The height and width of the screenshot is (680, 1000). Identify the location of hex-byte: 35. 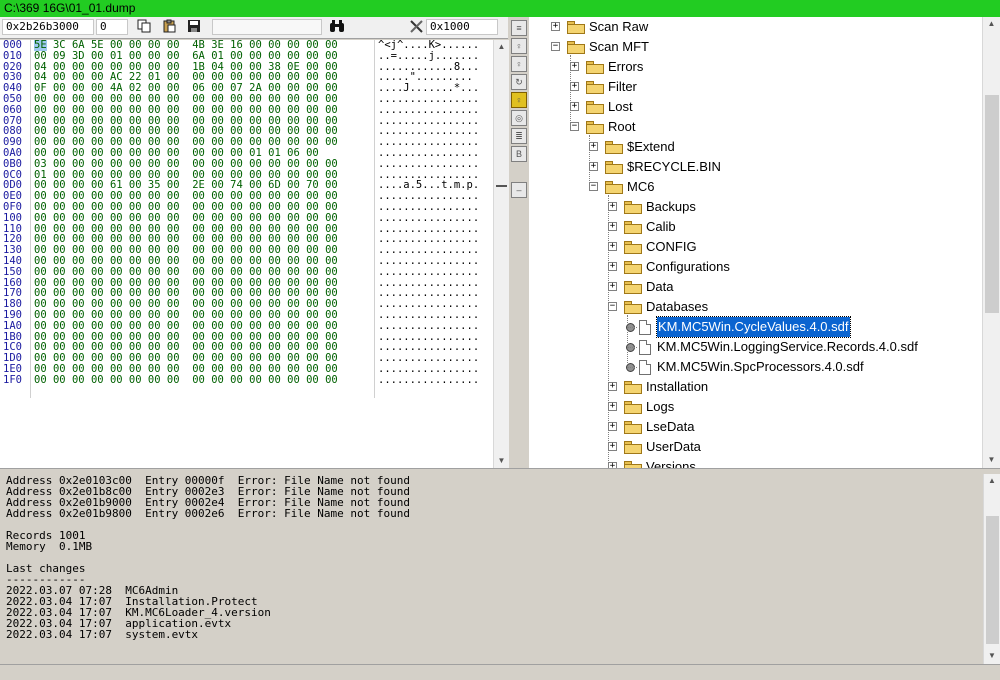
(154, 185).